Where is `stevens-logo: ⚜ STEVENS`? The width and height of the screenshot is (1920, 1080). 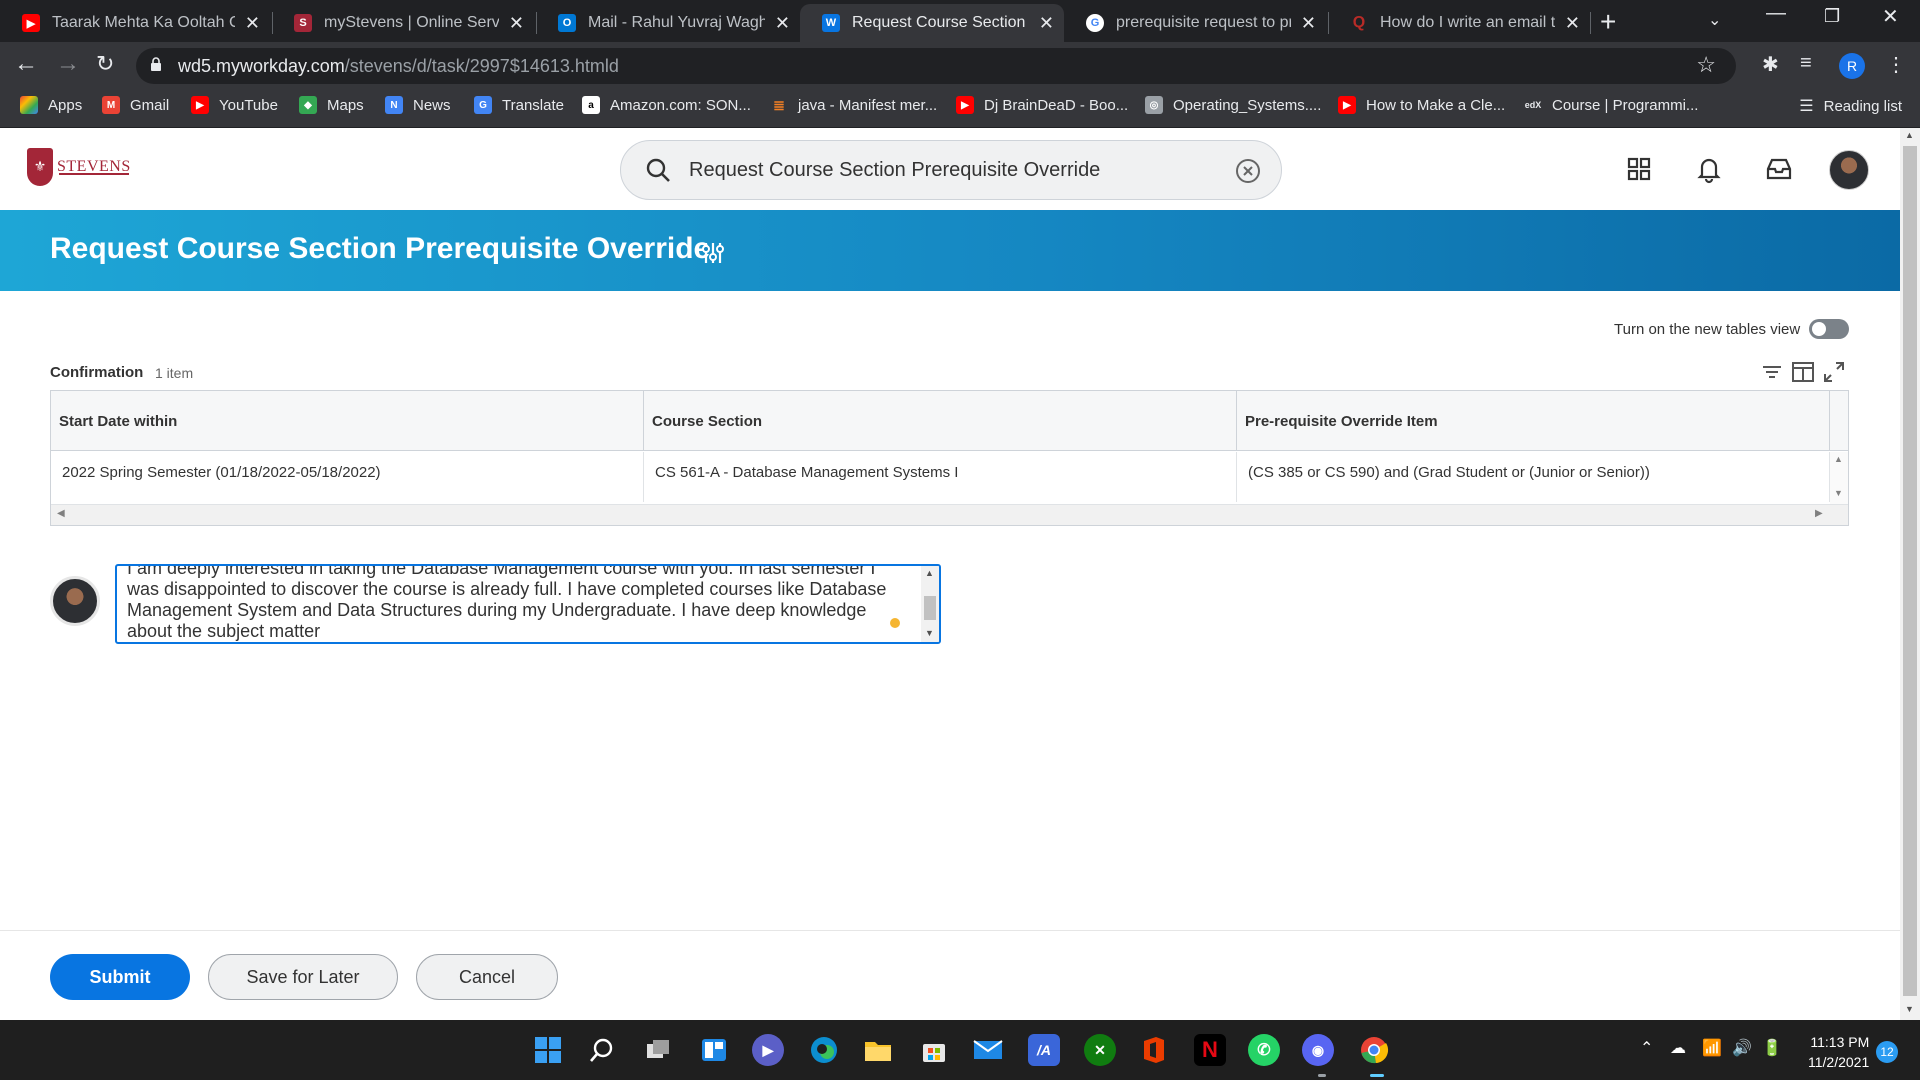
stevens-logo: ⚜ STEVENS is located at coordinates (79, 167).